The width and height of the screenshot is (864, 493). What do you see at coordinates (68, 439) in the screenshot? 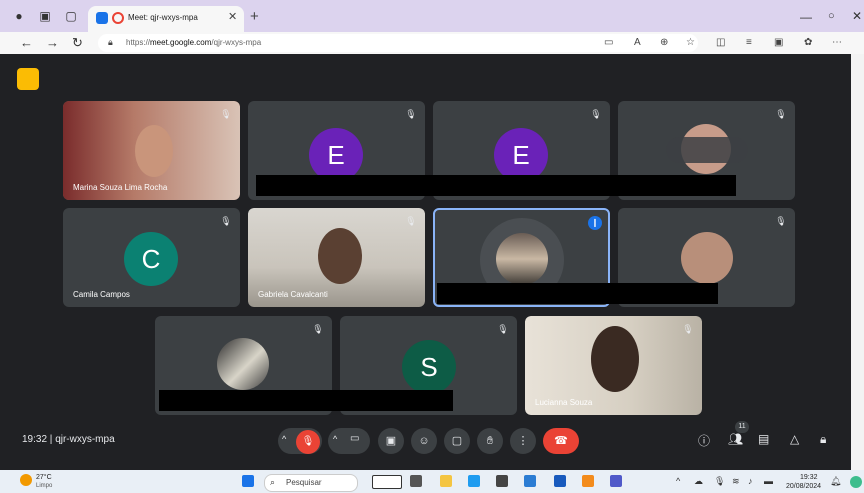
I see `meeting-time-code: 19:32 | qjr-wxys-mpa` at bounding box center [68, 439].